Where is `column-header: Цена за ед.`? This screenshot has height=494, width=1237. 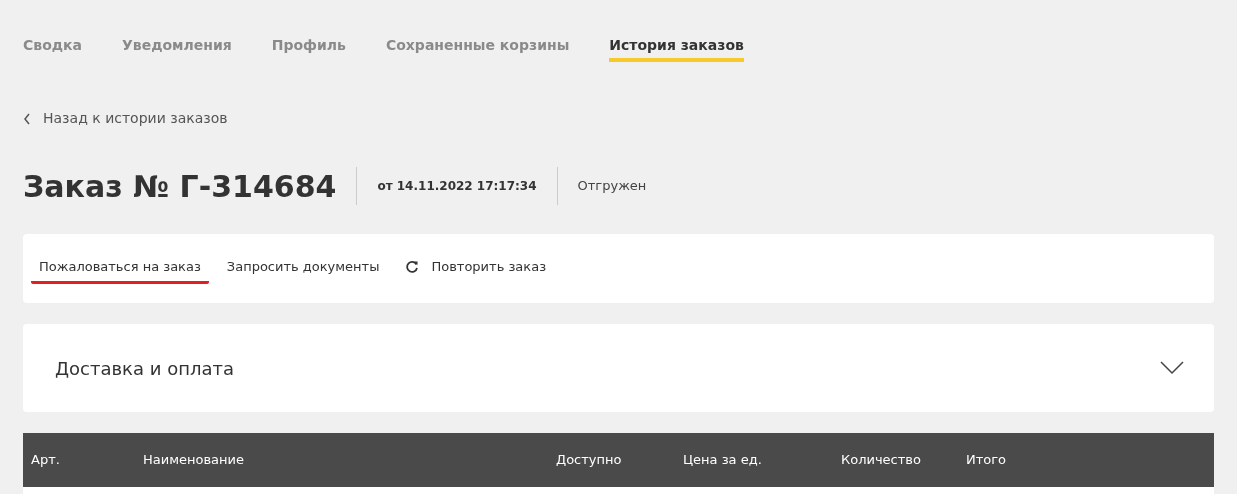
column-header: Цена за ед. is located at coordinates (723, 460).